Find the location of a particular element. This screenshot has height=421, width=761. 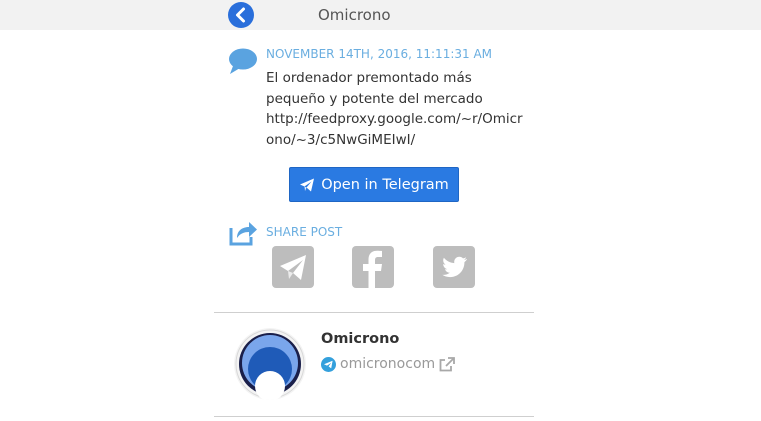

facebook-icon is located at coordinates (372, 269).